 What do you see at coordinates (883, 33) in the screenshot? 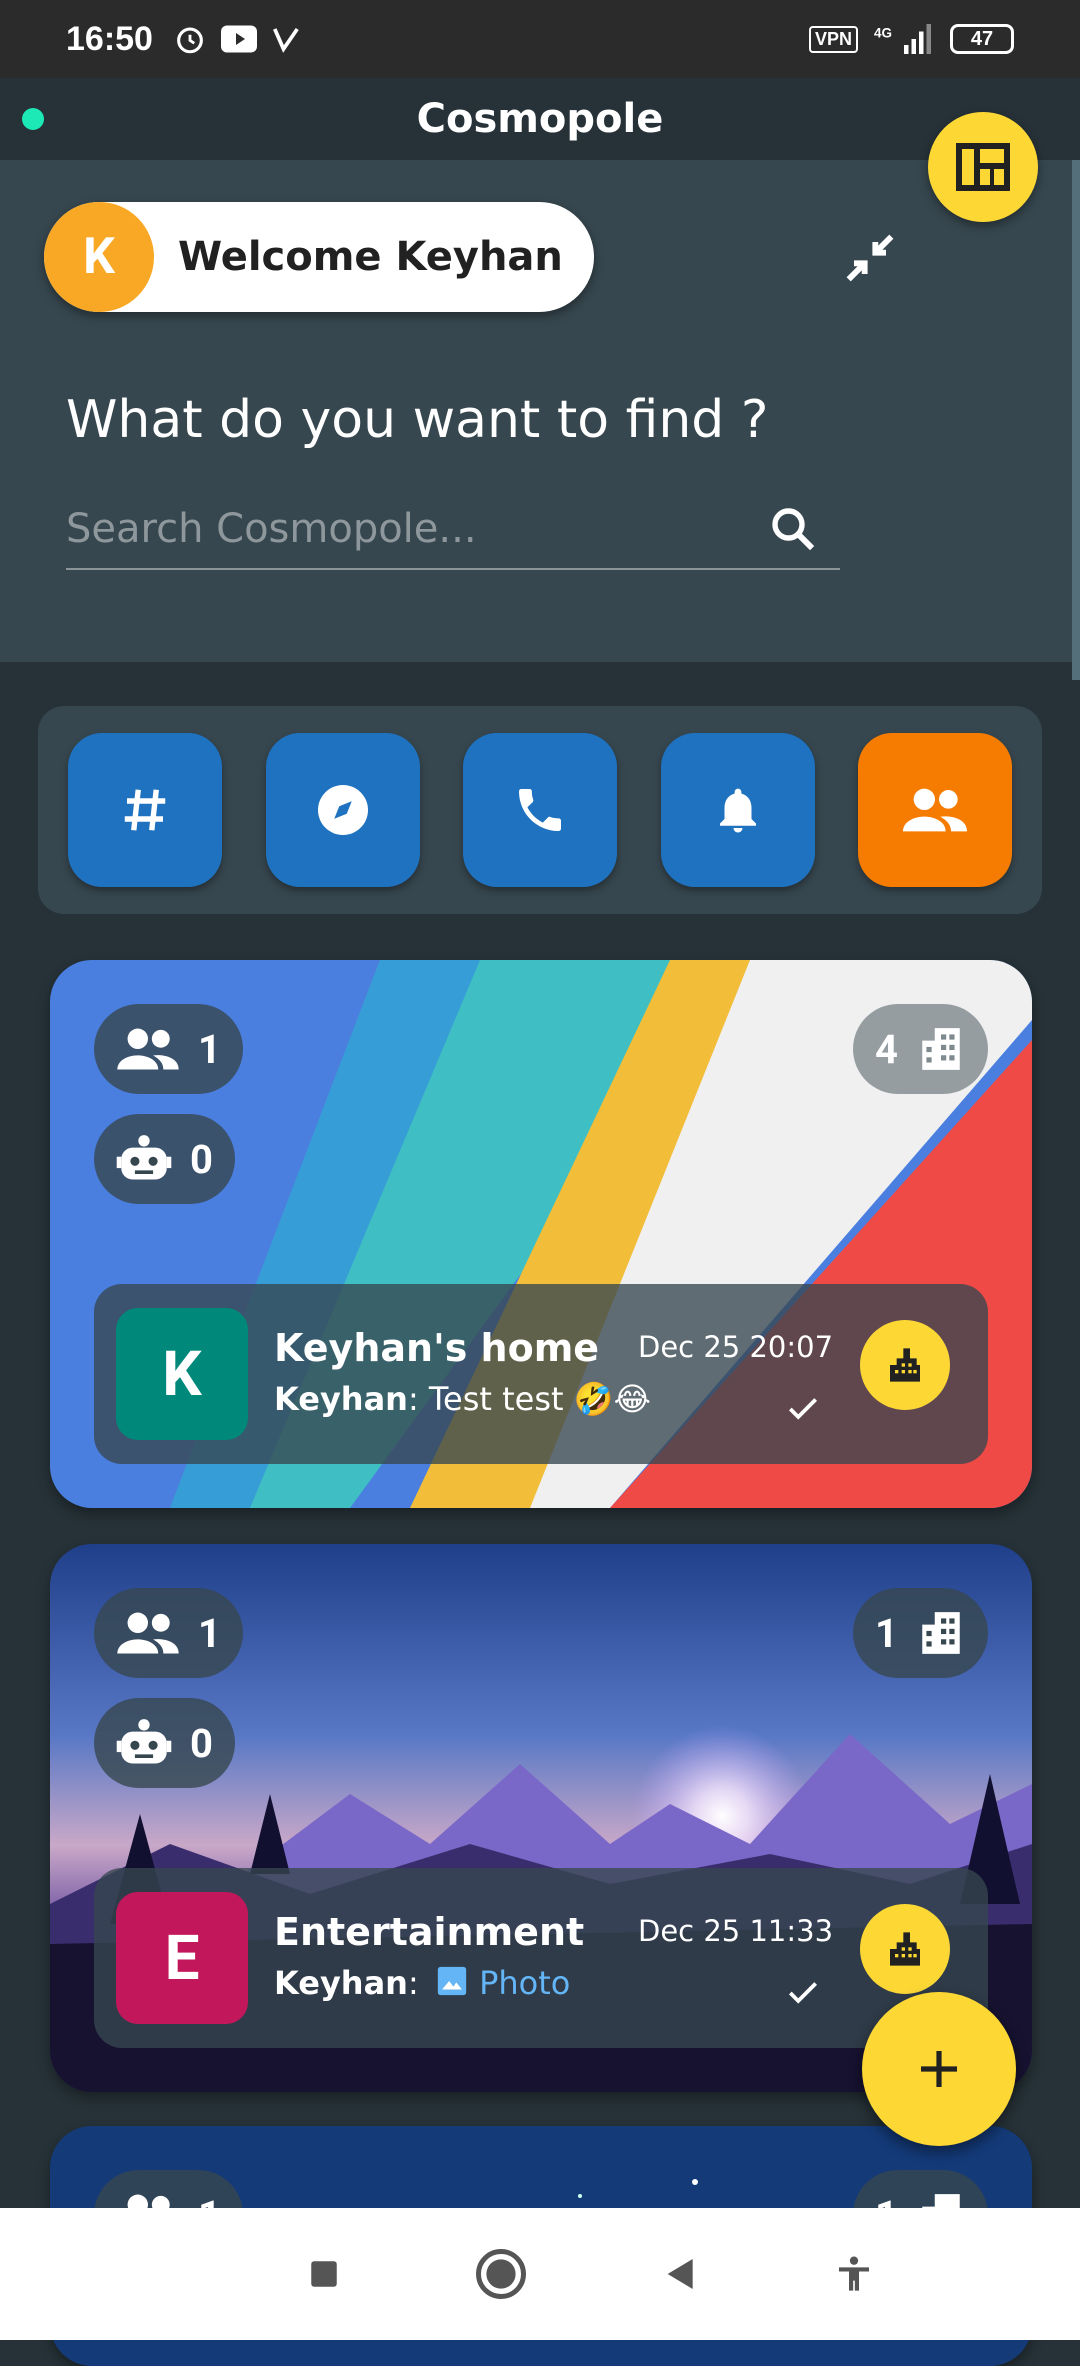
I see `svg-text: 4G` at bounding box center [883, 33].